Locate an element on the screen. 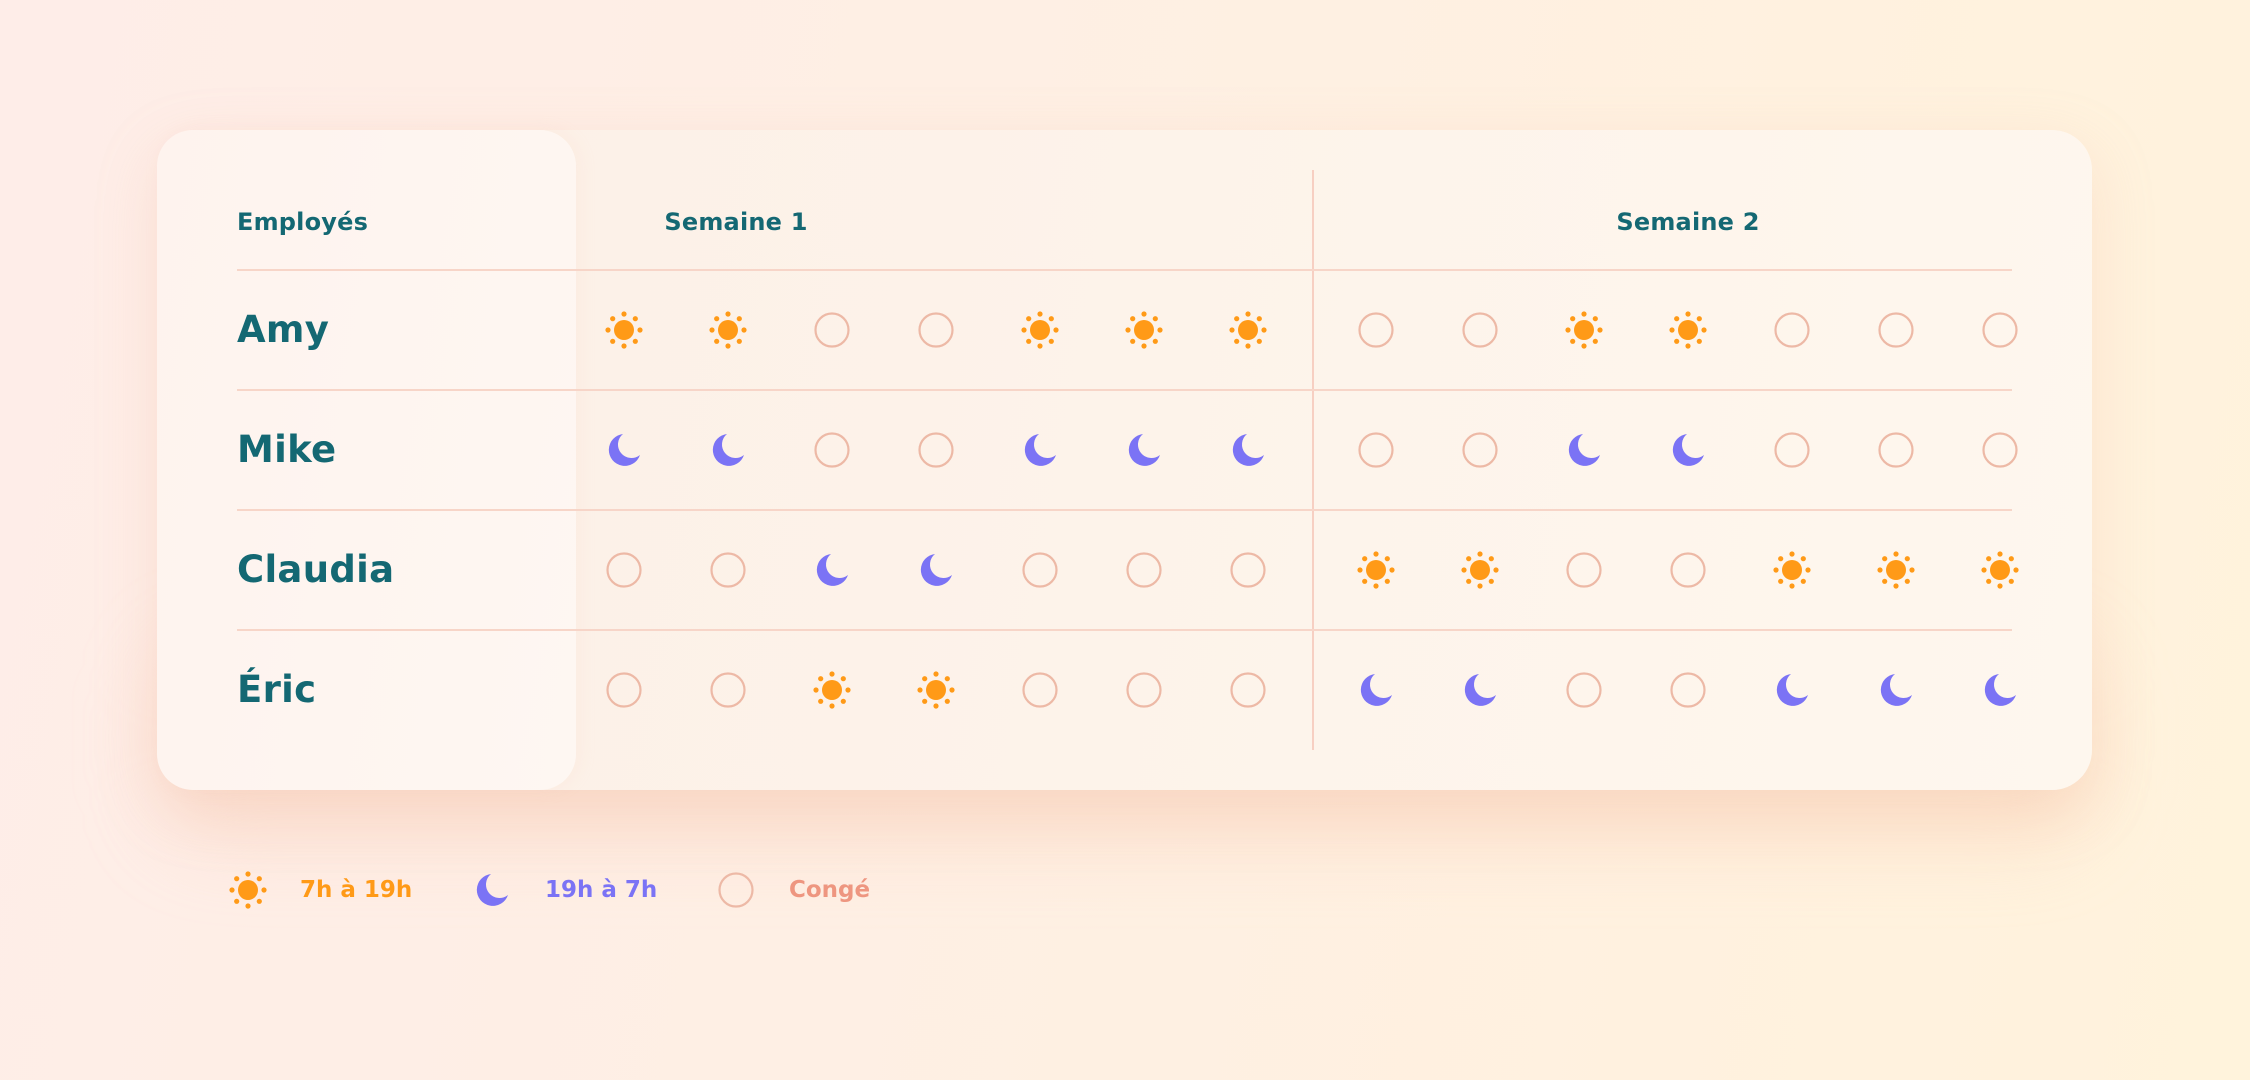 The image size is (2250, 1080). legend-label-night: 19h à 7h is located at coordinates (601, 890).